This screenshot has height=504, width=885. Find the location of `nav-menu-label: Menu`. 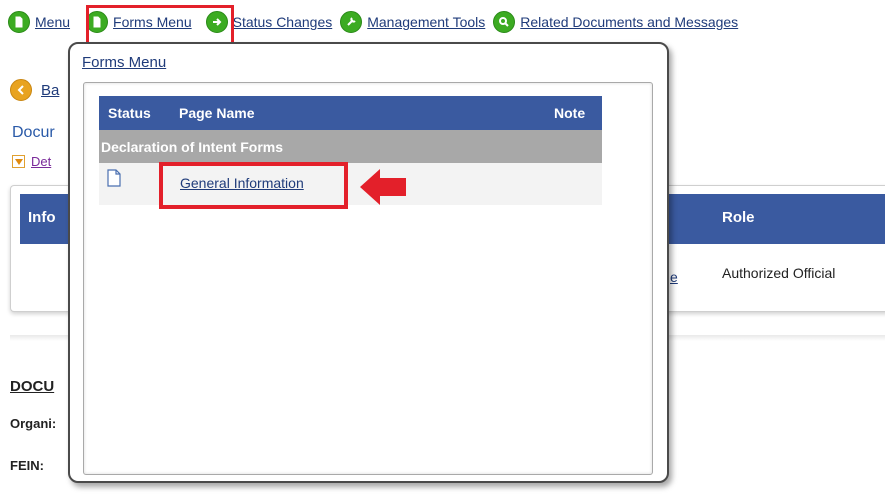

nav-menu-label: Menu is located at coordinates (52, 22).